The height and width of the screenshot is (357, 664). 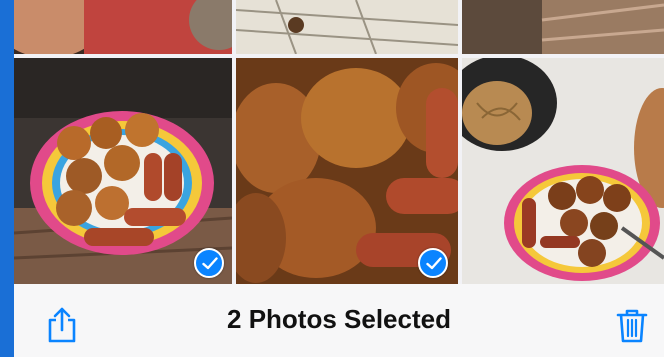 I want to click on trash-icon, so click(x=632, y=326).